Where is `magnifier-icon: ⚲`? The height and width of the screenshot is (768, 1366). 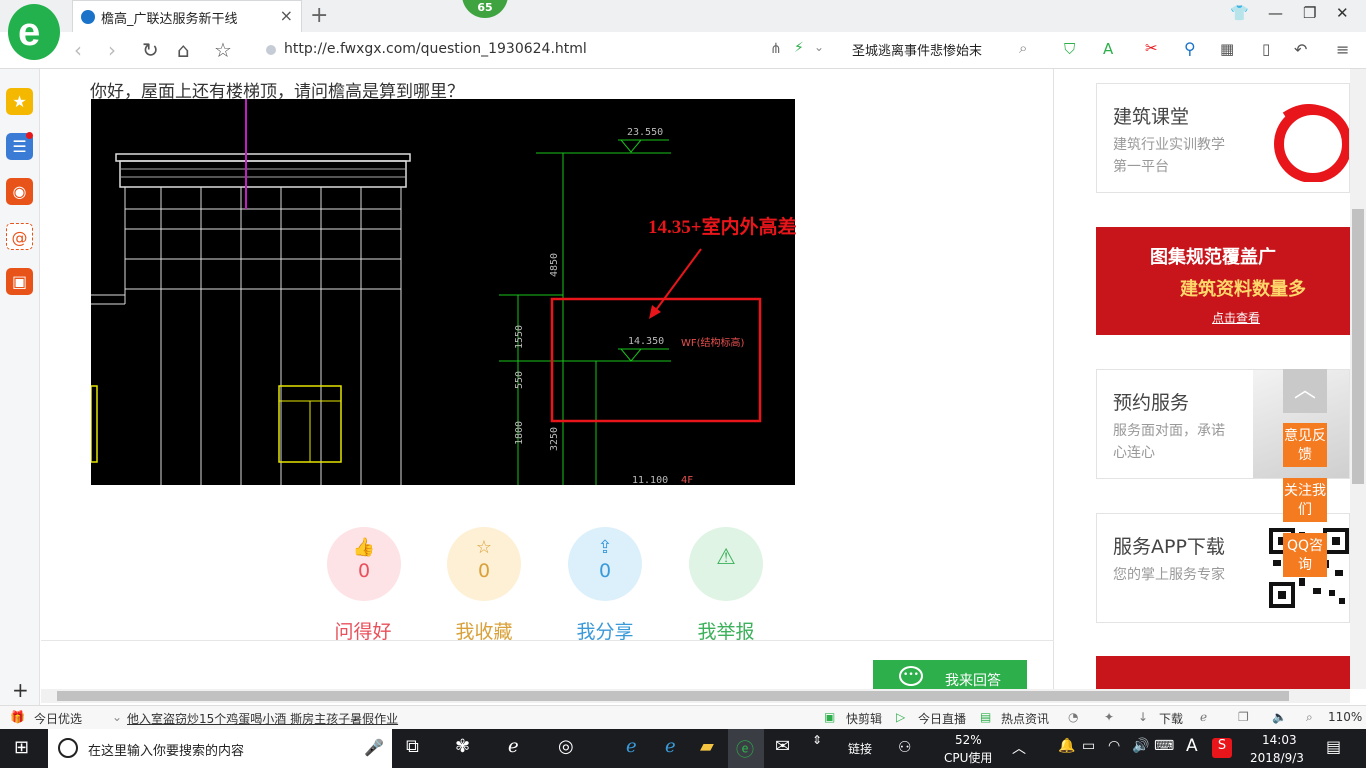
magnifier-icon: ⚲ is located at coordinates (1190, 48).